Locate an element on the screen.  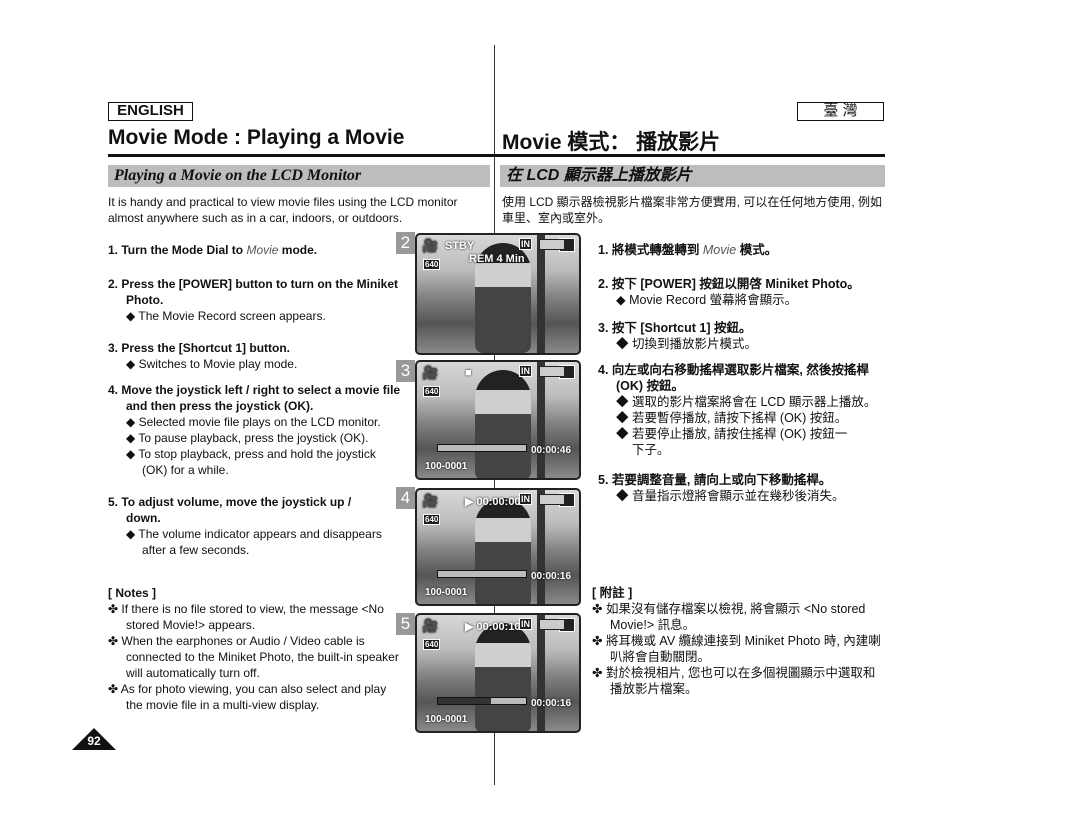
notes-title: [ 附註 ] is located at coordinates (612, 593).